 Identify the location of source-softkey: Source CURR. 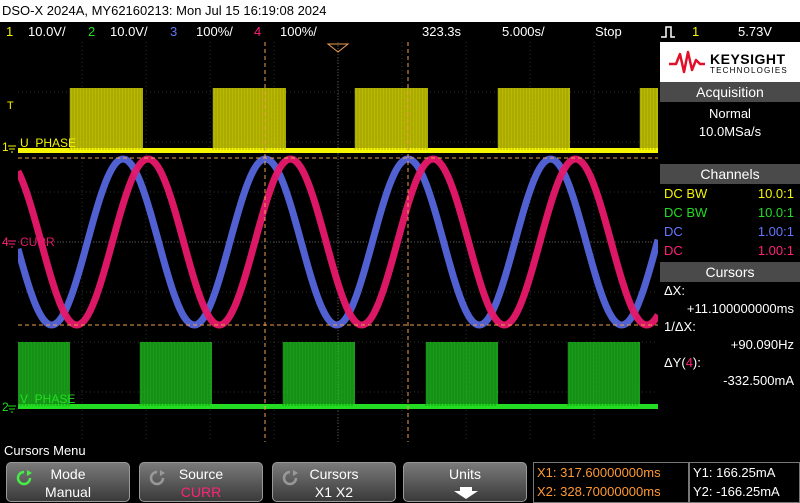
(201, 482).